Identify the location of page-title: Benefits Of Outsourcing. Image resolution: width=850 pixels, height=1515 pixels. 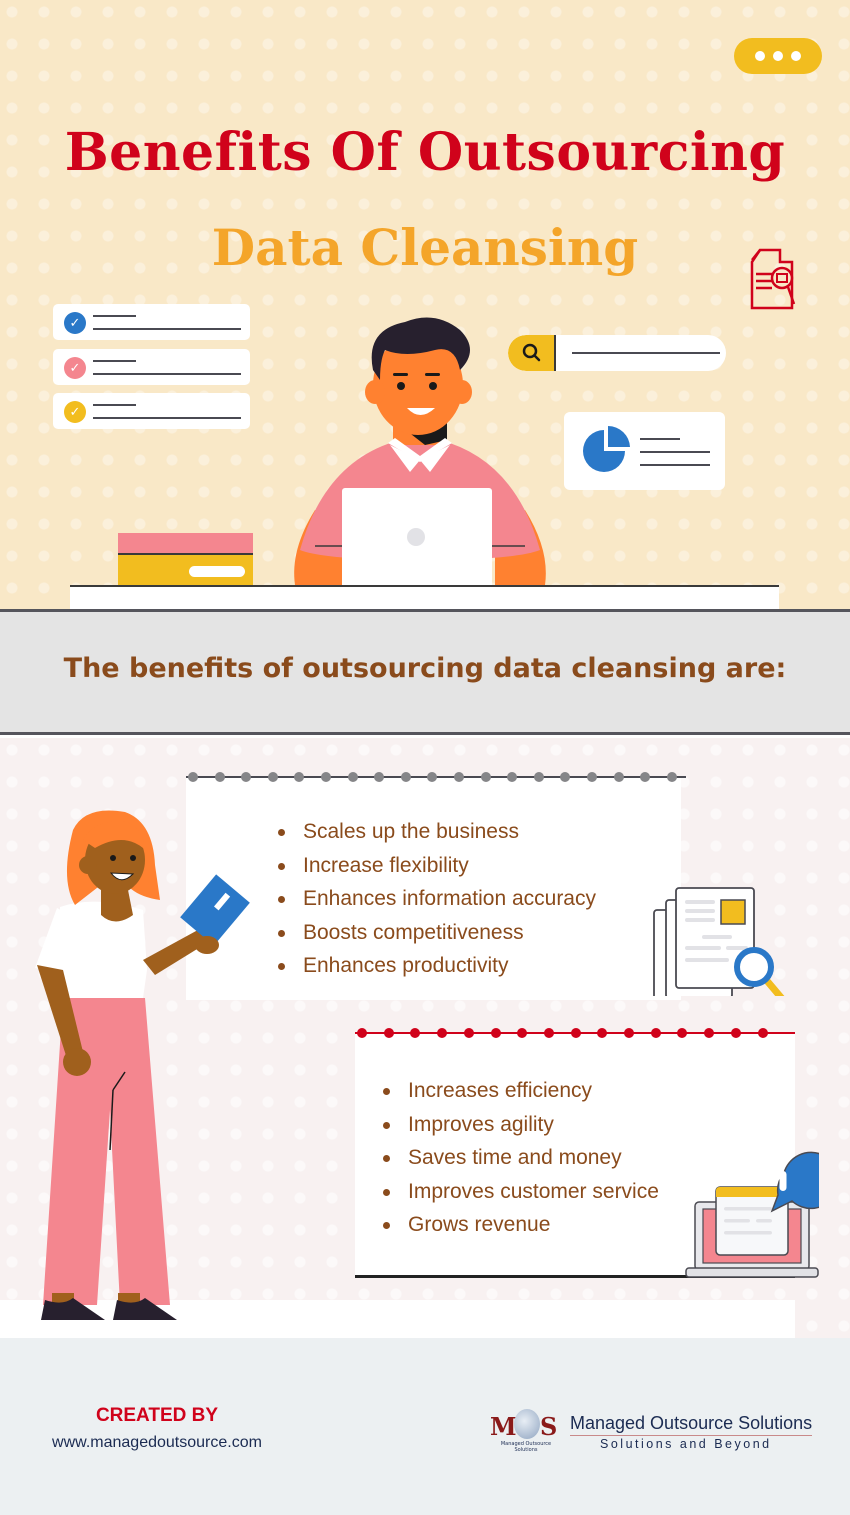
(425, 152).